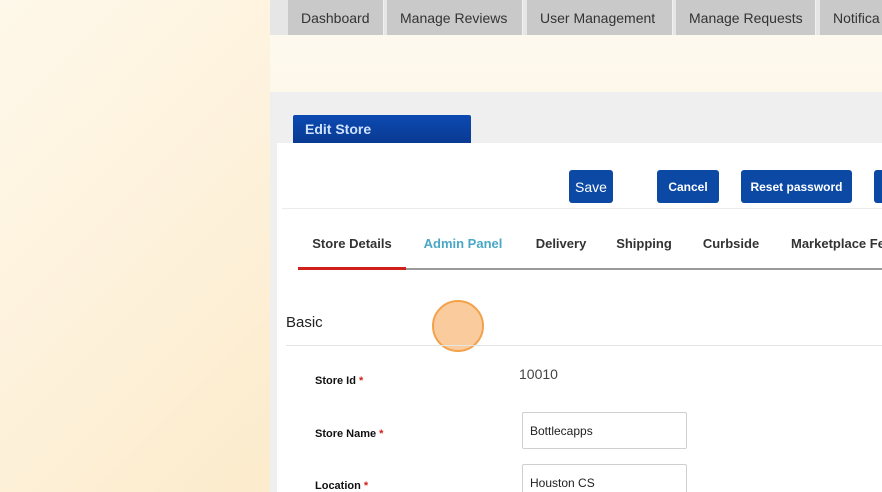  I want to click on section-title: Basic, so click(304, 322).